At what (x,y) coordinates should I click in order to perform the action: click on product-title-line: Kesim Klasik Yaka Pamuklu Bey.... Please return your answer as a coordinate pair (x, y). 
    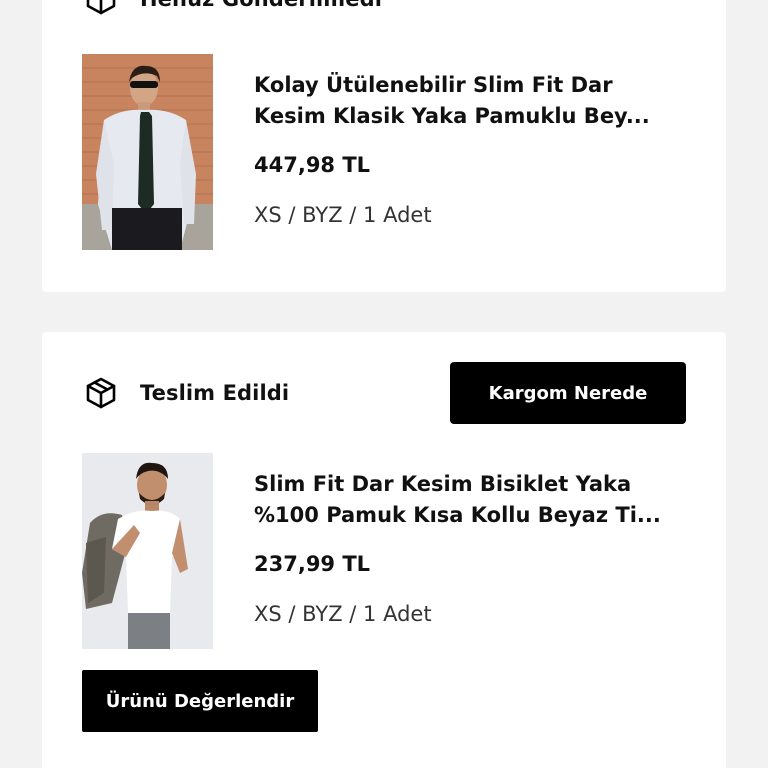
    Looking at the image, I should click on (452, 116).